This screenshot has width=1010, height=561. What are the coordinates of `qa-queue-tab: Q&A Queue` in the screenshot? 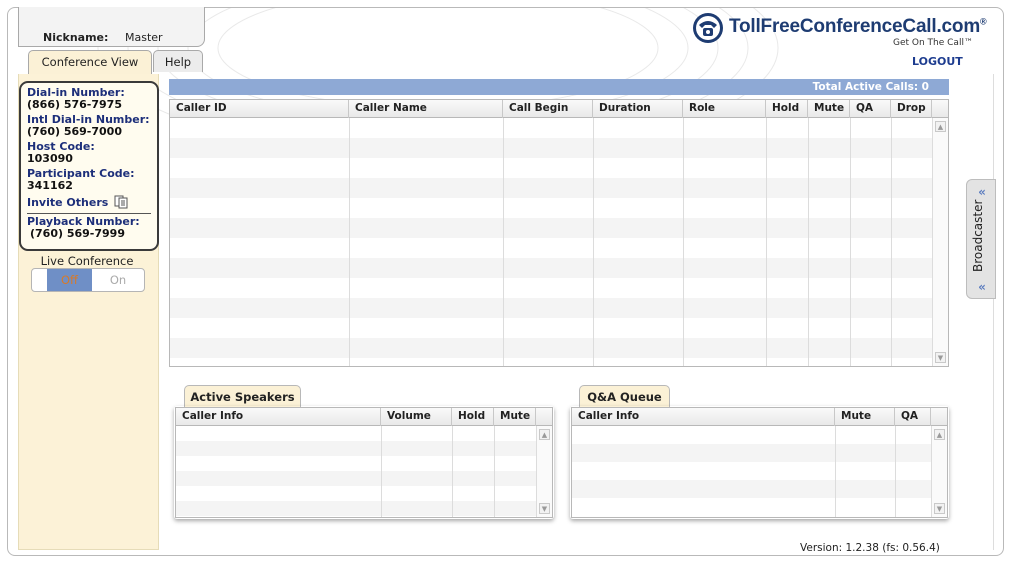 It's located at (624, 396).